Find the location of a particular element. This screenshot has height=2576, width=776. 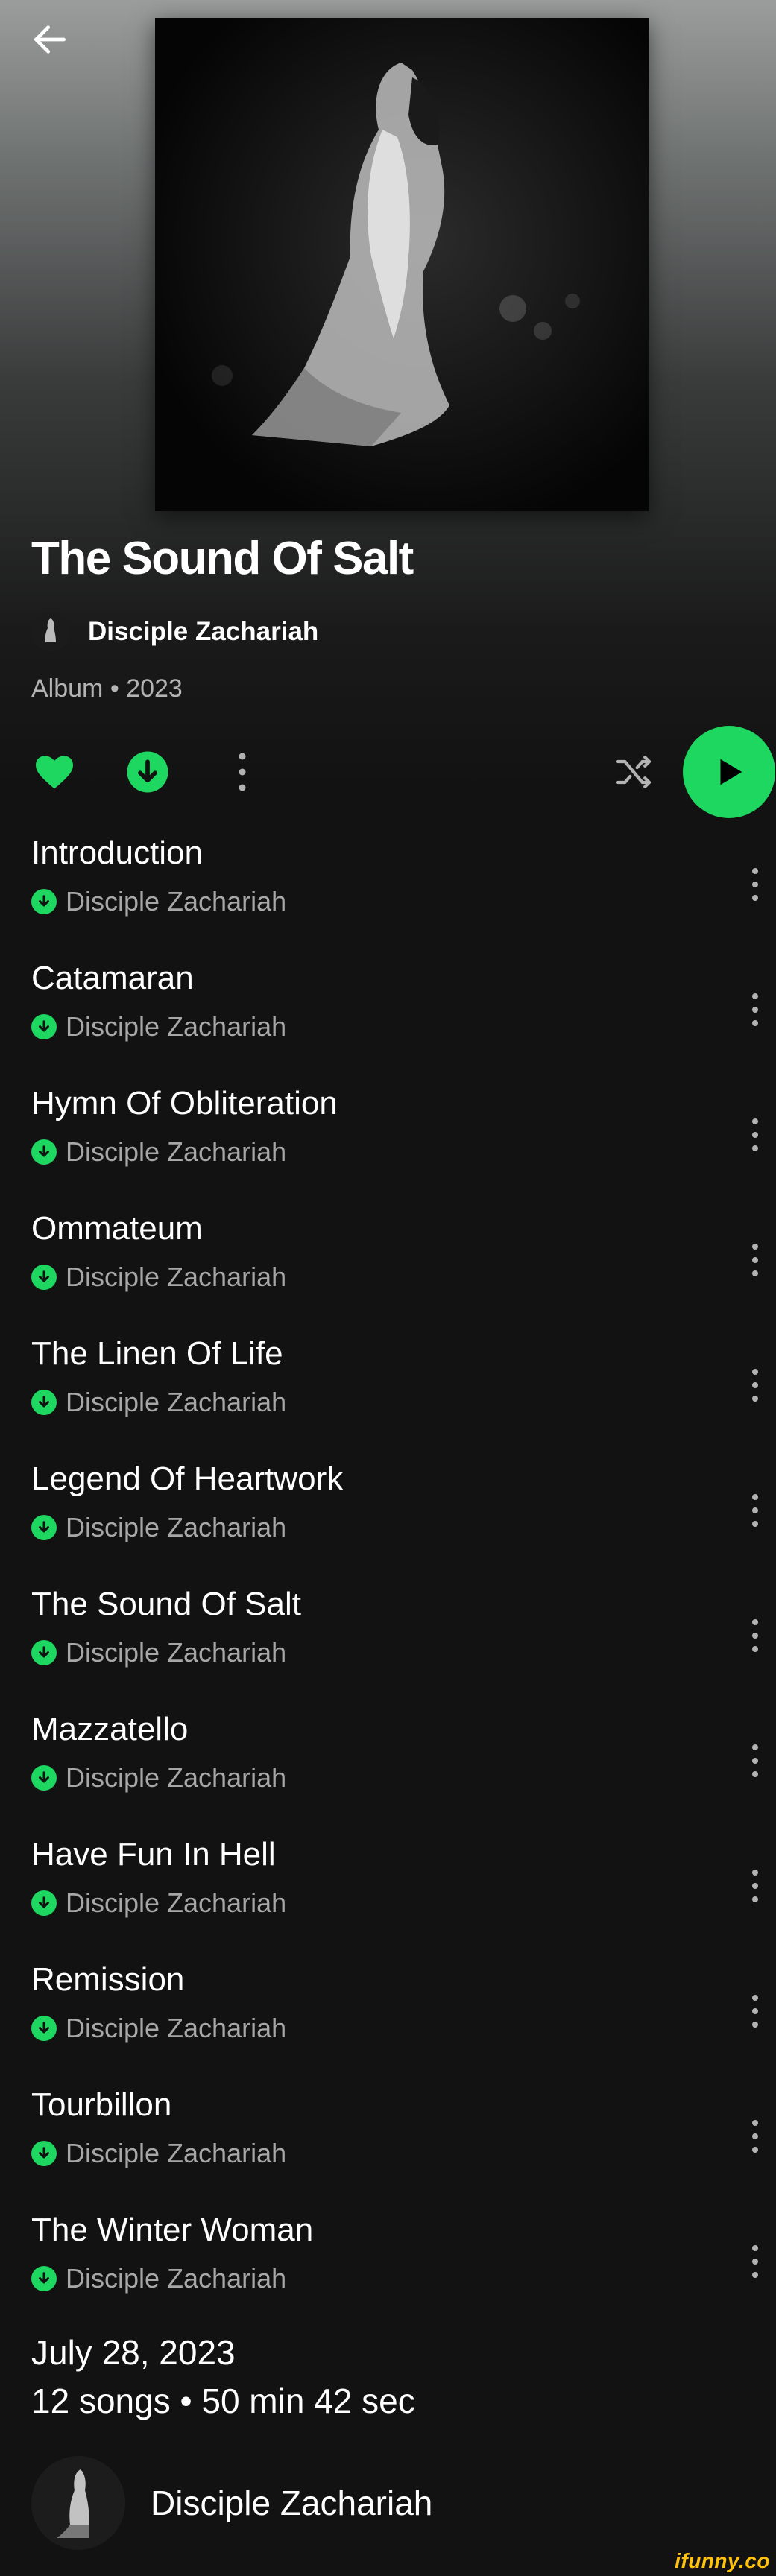

album-title: The Sound Of Salt is located at coordinates (223, 558).